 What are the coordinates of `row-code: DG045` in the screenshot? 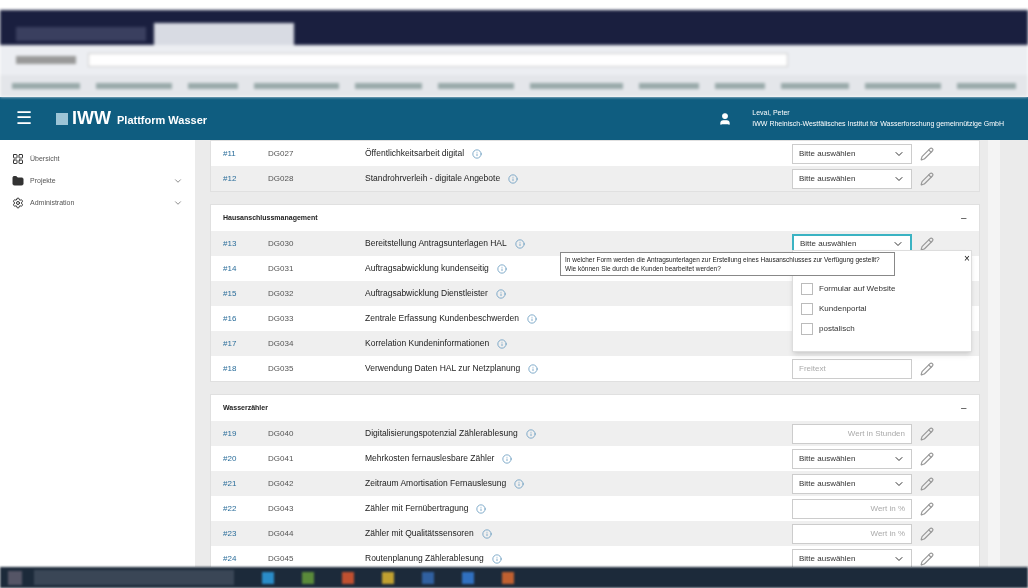 It's located at (281, 558).